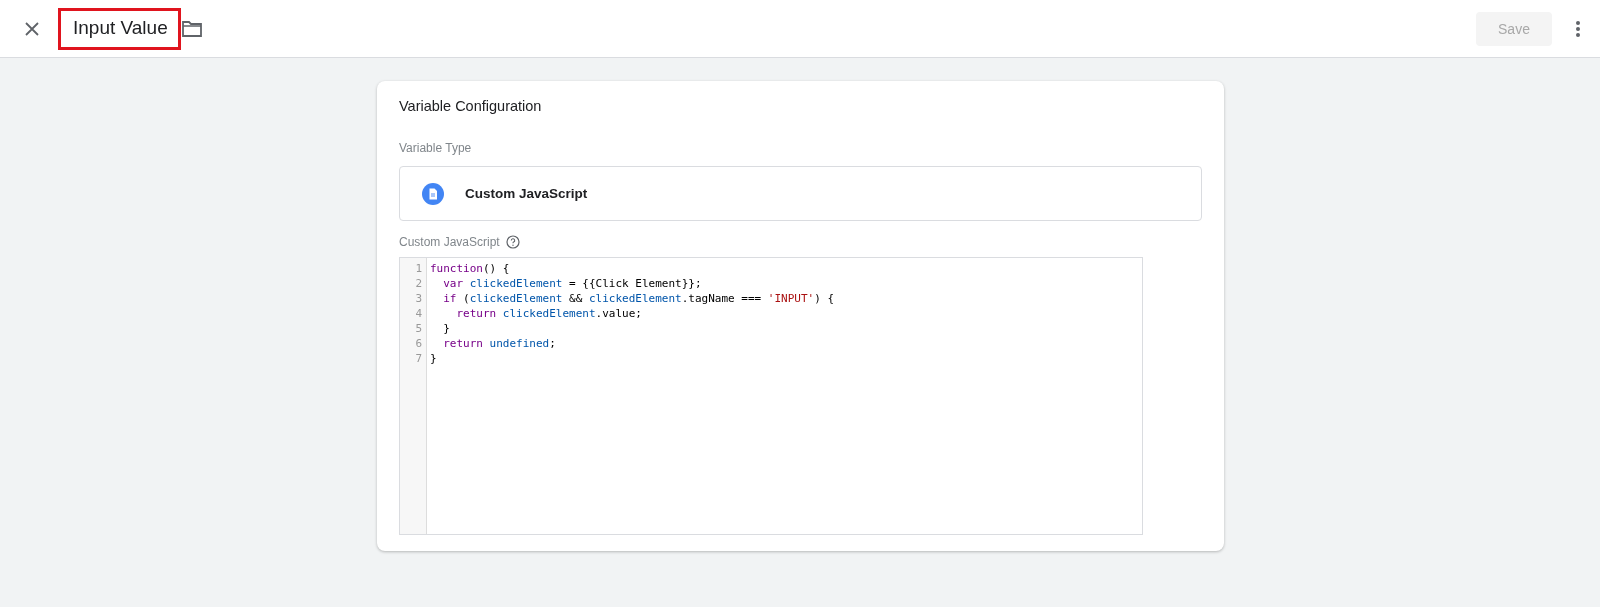 This screenshot has width=1600, height=607. Describe the element at coordinates (572, 283) in the screenshot. I see `code-line: var clickedElement = {{Click Element}};` at that location.